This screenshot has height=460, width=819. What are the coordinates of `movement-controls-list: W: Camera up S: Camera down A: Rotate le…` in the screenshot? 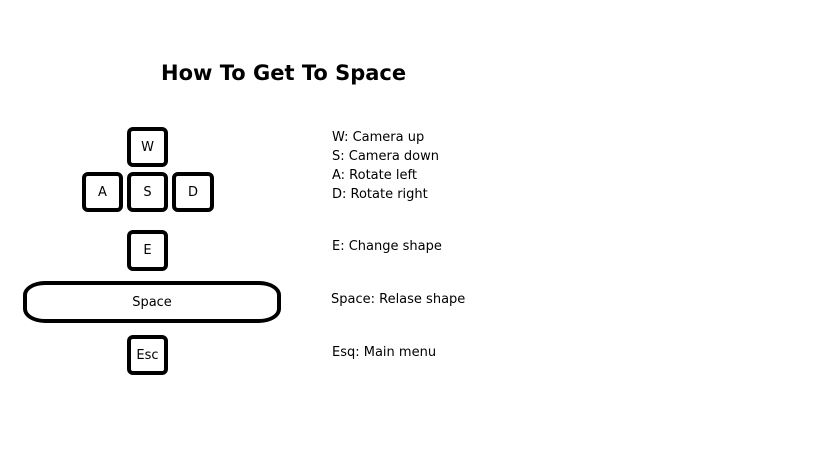 It's located at (385, 166).